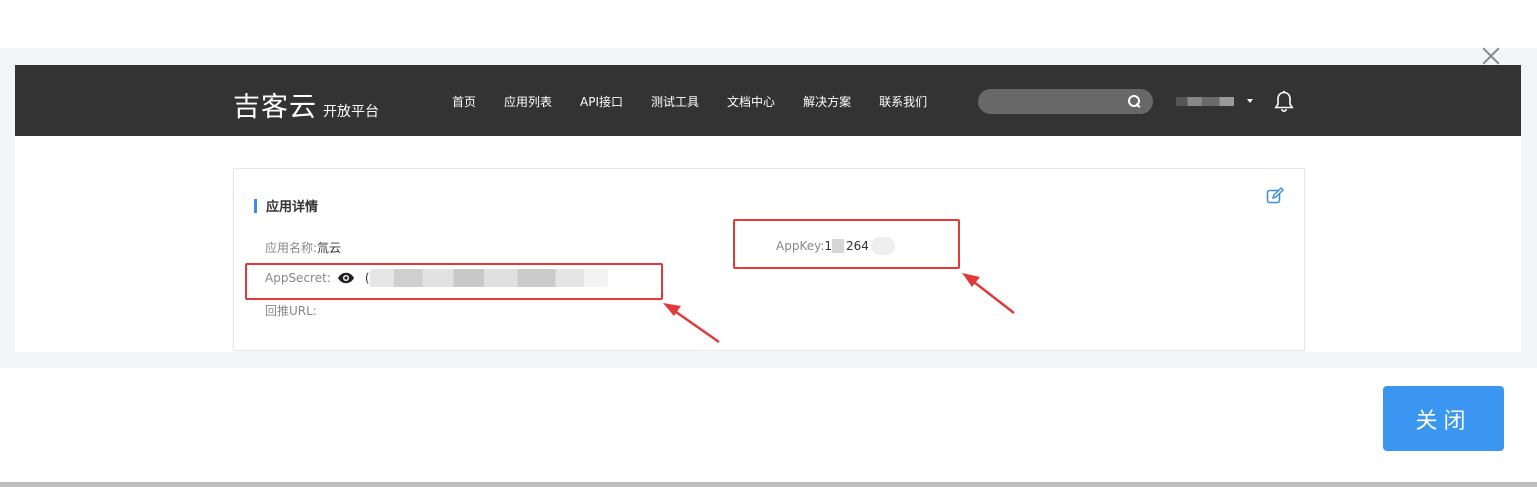 This screenshot has height=487, width=1537. Describe the element at coordinates (454, 281) in the screenshot. I see `highlight-box-app-secret` at that location.